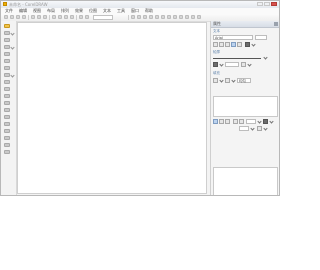 This screenshot has height=270, width=320. I want to click on outline-color-caret-icon, so click(221, 64).